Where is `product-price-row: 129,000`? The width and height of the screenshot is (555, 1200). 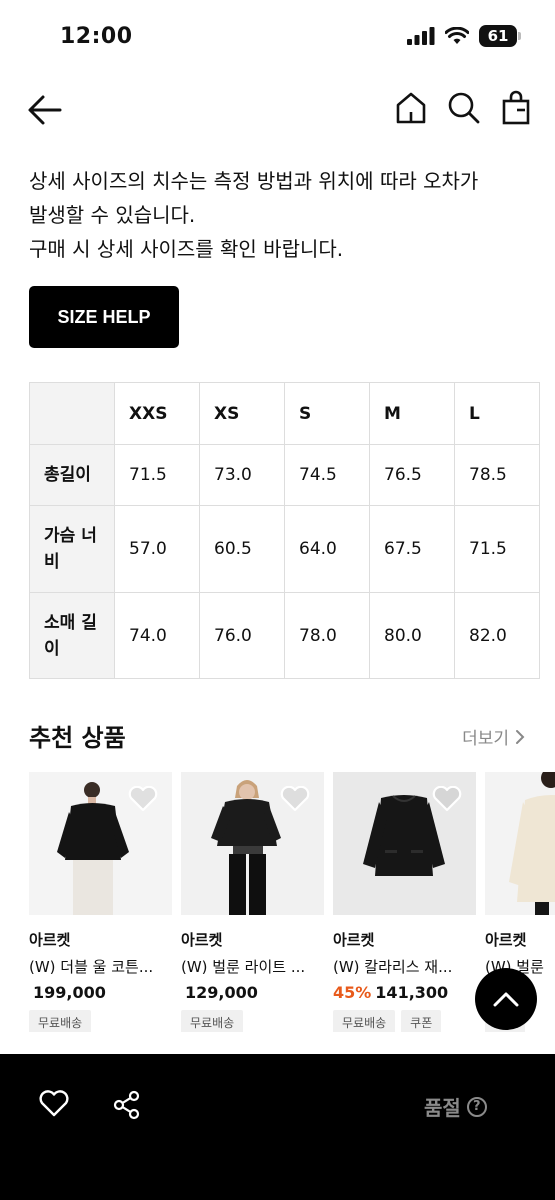 product-price-row: 129,000 is located at coordinates (252, 992).